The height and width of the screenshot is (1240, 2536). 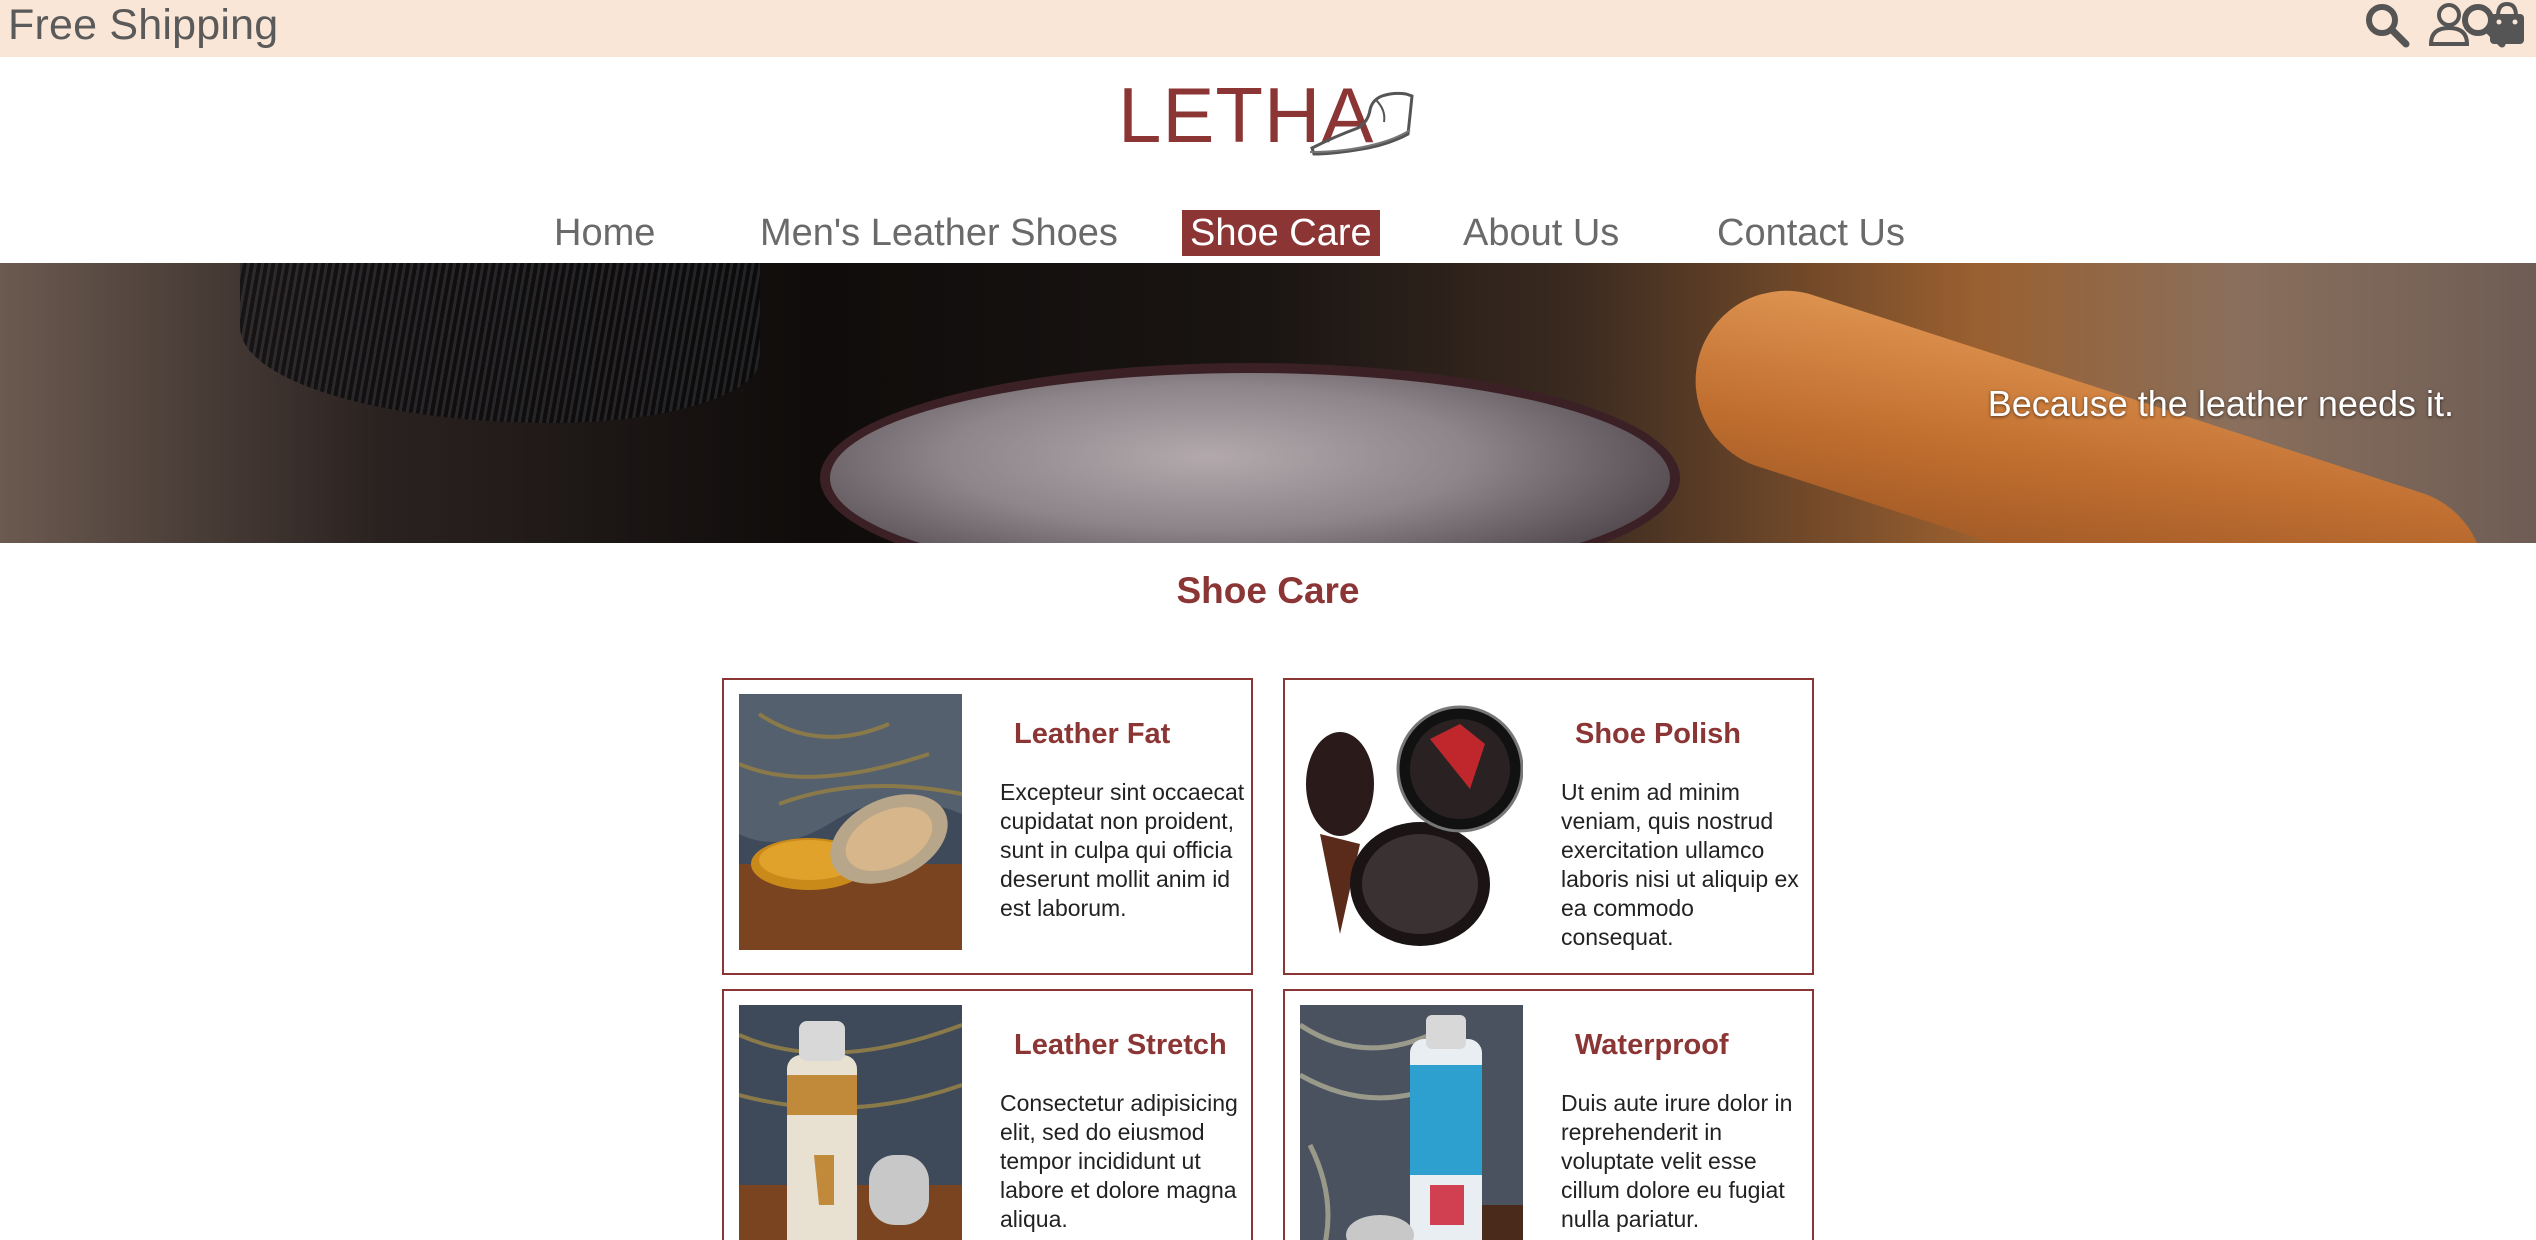 What do you see at coordinates (850, 822) in the screenshot?
I see `product-image-leather-fat` at bounding box center [850, 822].